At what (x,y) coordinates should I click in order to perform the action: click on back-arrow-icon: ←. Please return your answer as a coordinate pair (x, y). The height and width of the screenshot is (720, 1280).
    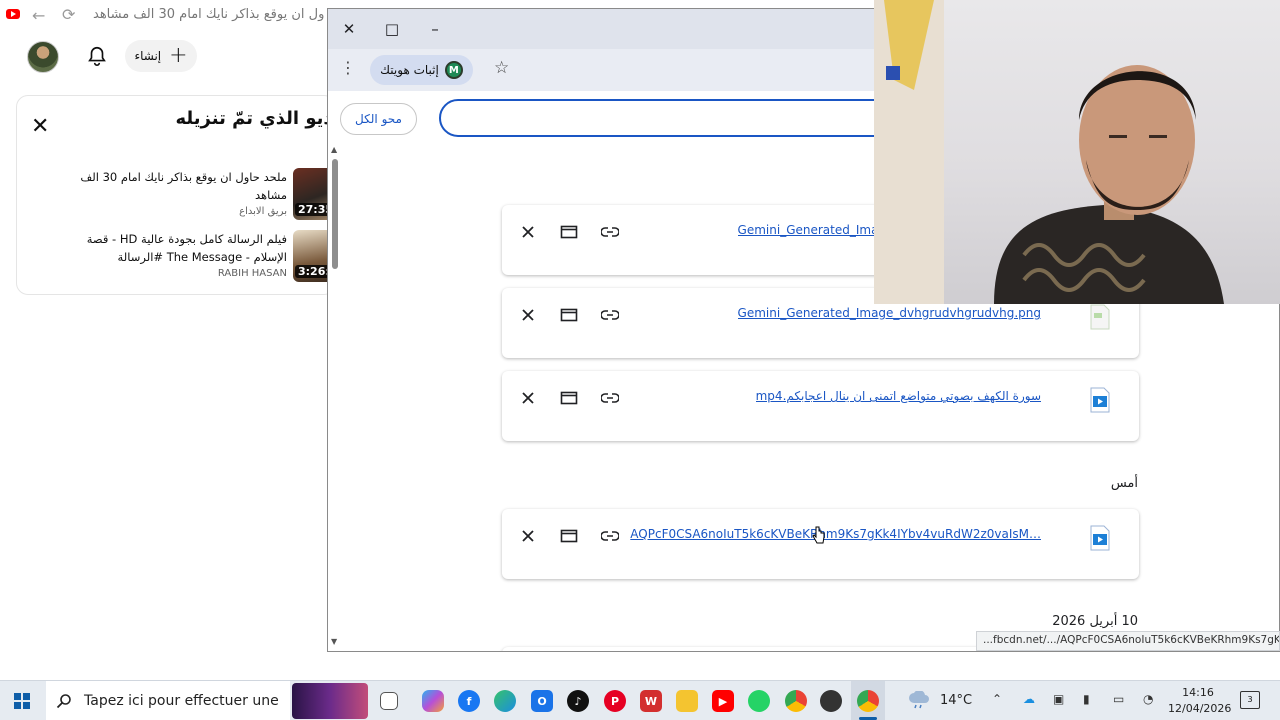
    Looking at the image, I should click on (38, 15).